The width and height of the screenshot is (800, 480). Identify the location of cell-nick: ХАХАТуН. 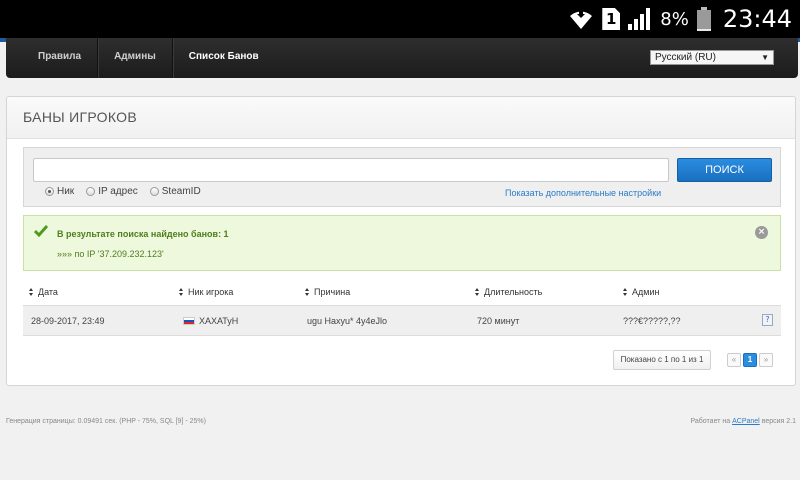
(210, 321).